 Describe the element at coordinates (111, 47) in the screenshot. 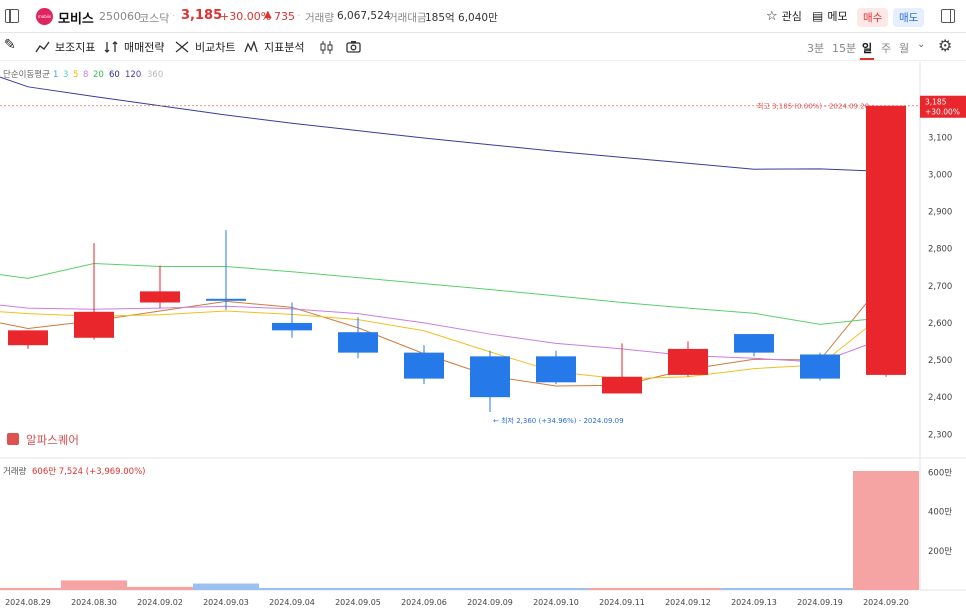

I see `strategy-icon` at that location.